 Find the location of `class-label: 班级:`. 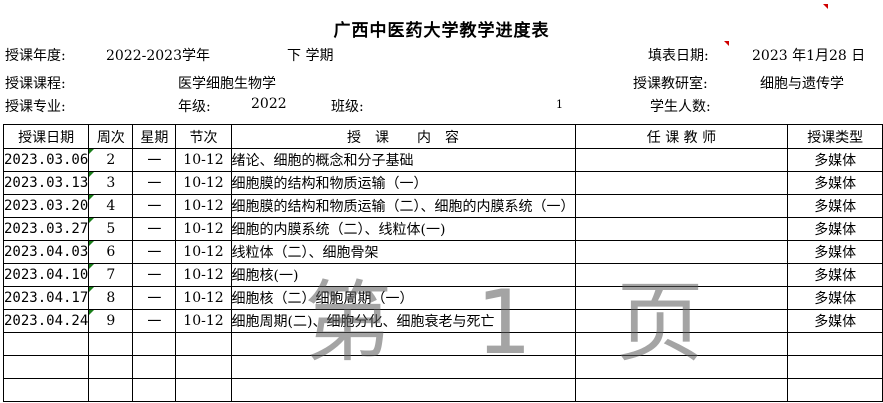

class-label: 班级: is located at coordinates (347, 107).